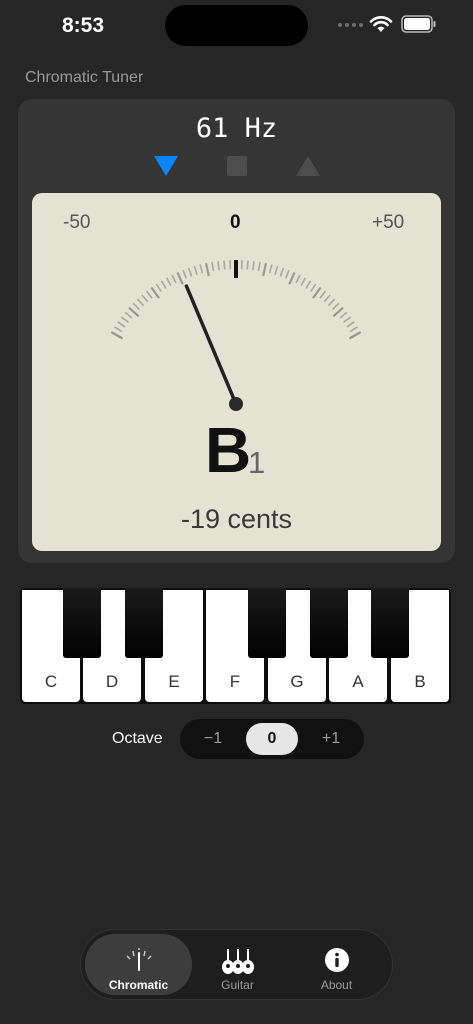 The height and width of the screenshot is (1024, 473). What do you see at coordinates (138, 985) in the screenshot?
I see `tab-label: Chromatic` at bounding box center [138, 985].